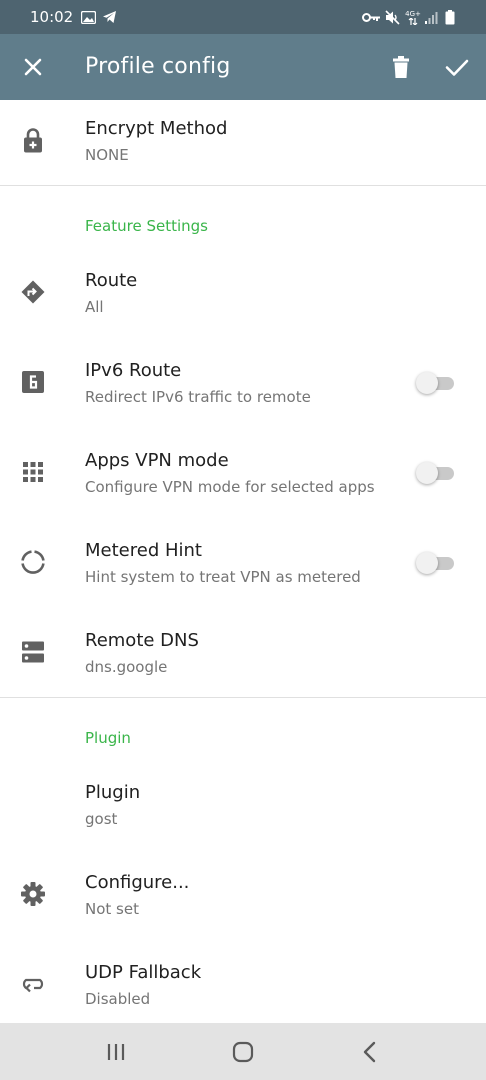  Describe the element at coordinates (101, 819) in the screenshot. I see `plugin-value: gost` at that location.